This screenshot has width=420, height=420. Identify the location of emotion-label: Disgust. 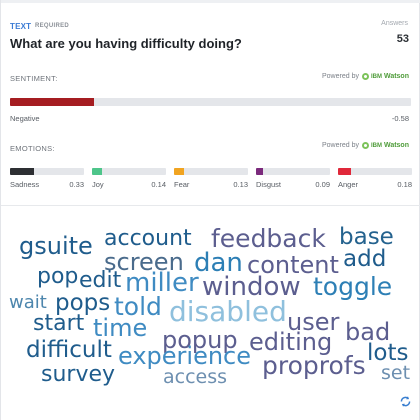
(269, 184).